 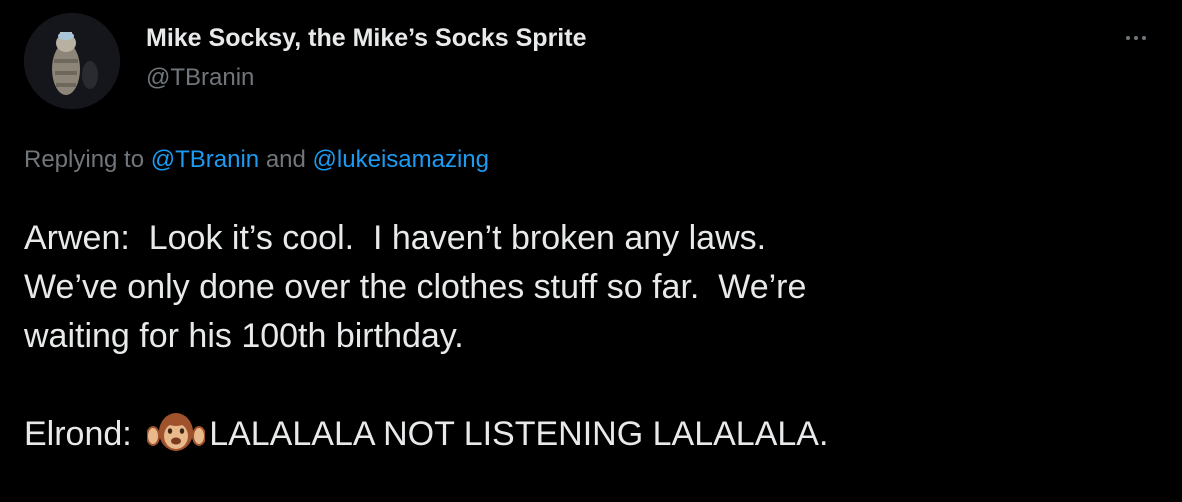 I want to click on elrond-label: Elrond:, so click(x=83, y=434).